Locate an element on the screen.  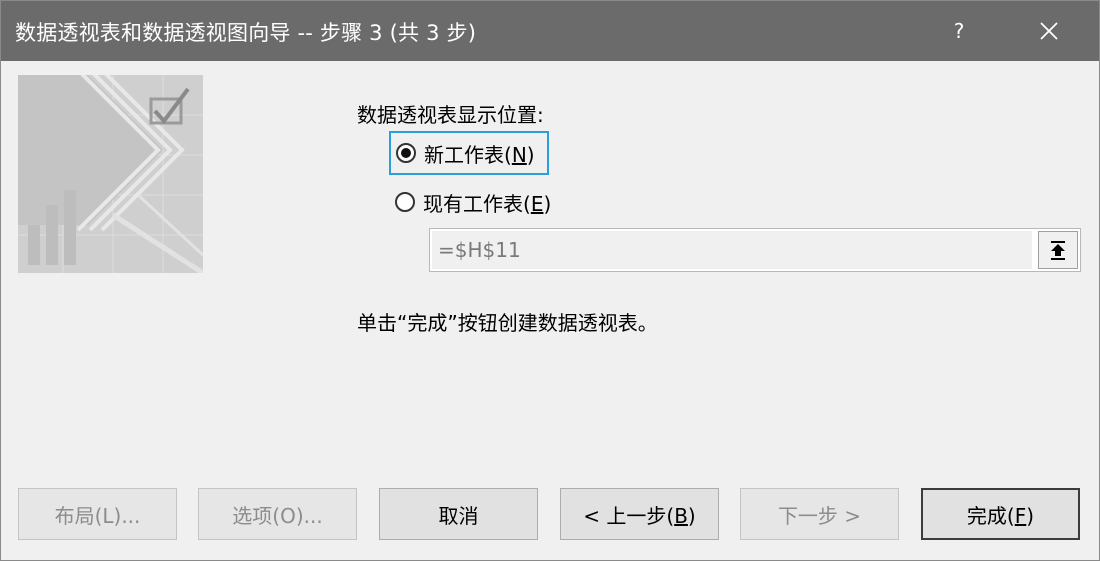
help-icon: ? is located at coordinates (959, 31).